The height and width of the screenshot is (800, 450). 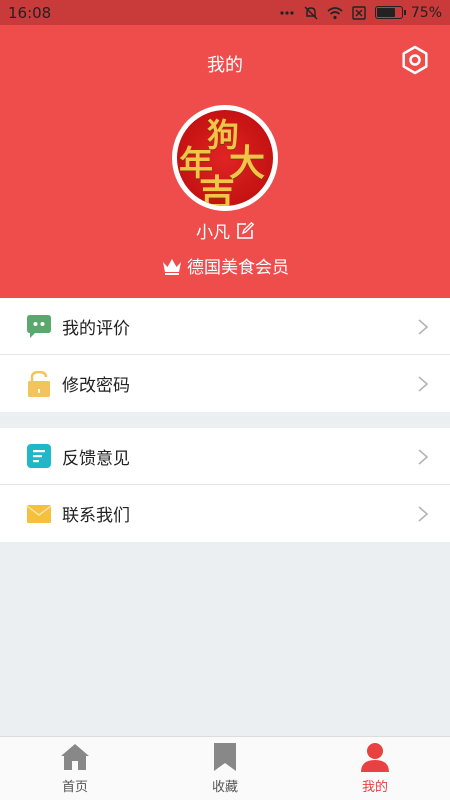 I want to click on avatar-char-4: 吉, so click(x=217, y=191).